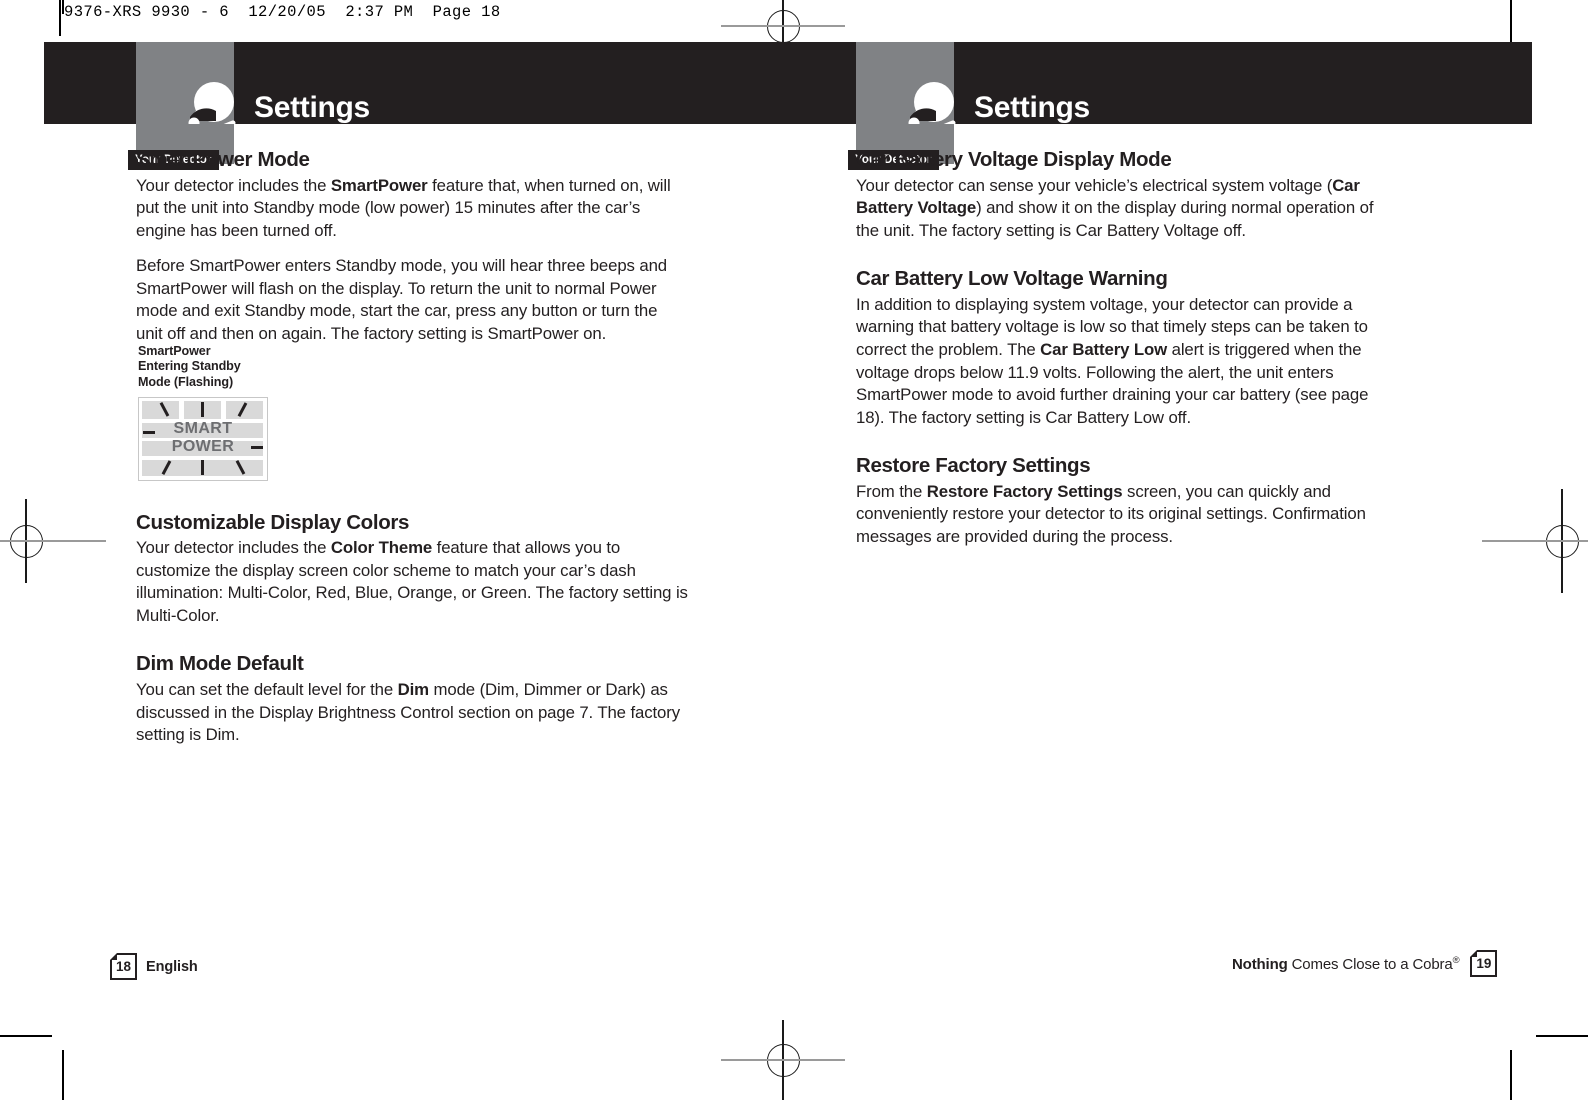  Describe the element at coordinates (1511, 1075) in the screenshot. I see `crop-mark-bottom-right-v` at that location.